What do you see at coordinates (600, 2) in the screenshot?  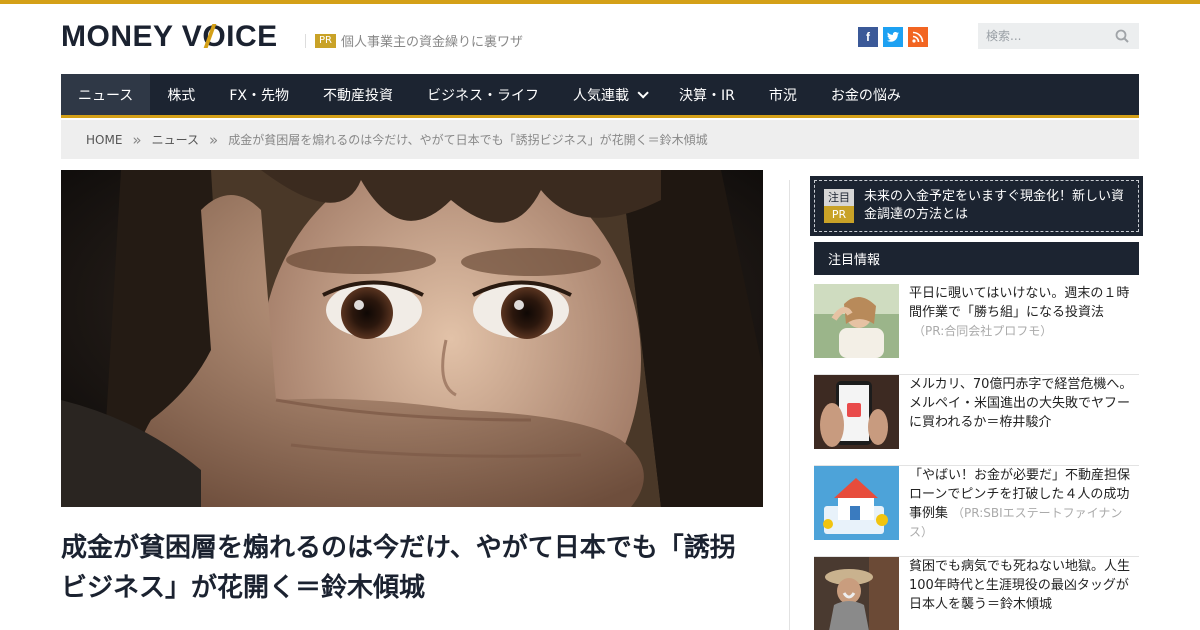 I see `top-accent-stripe` at bounding box center [600, 2].